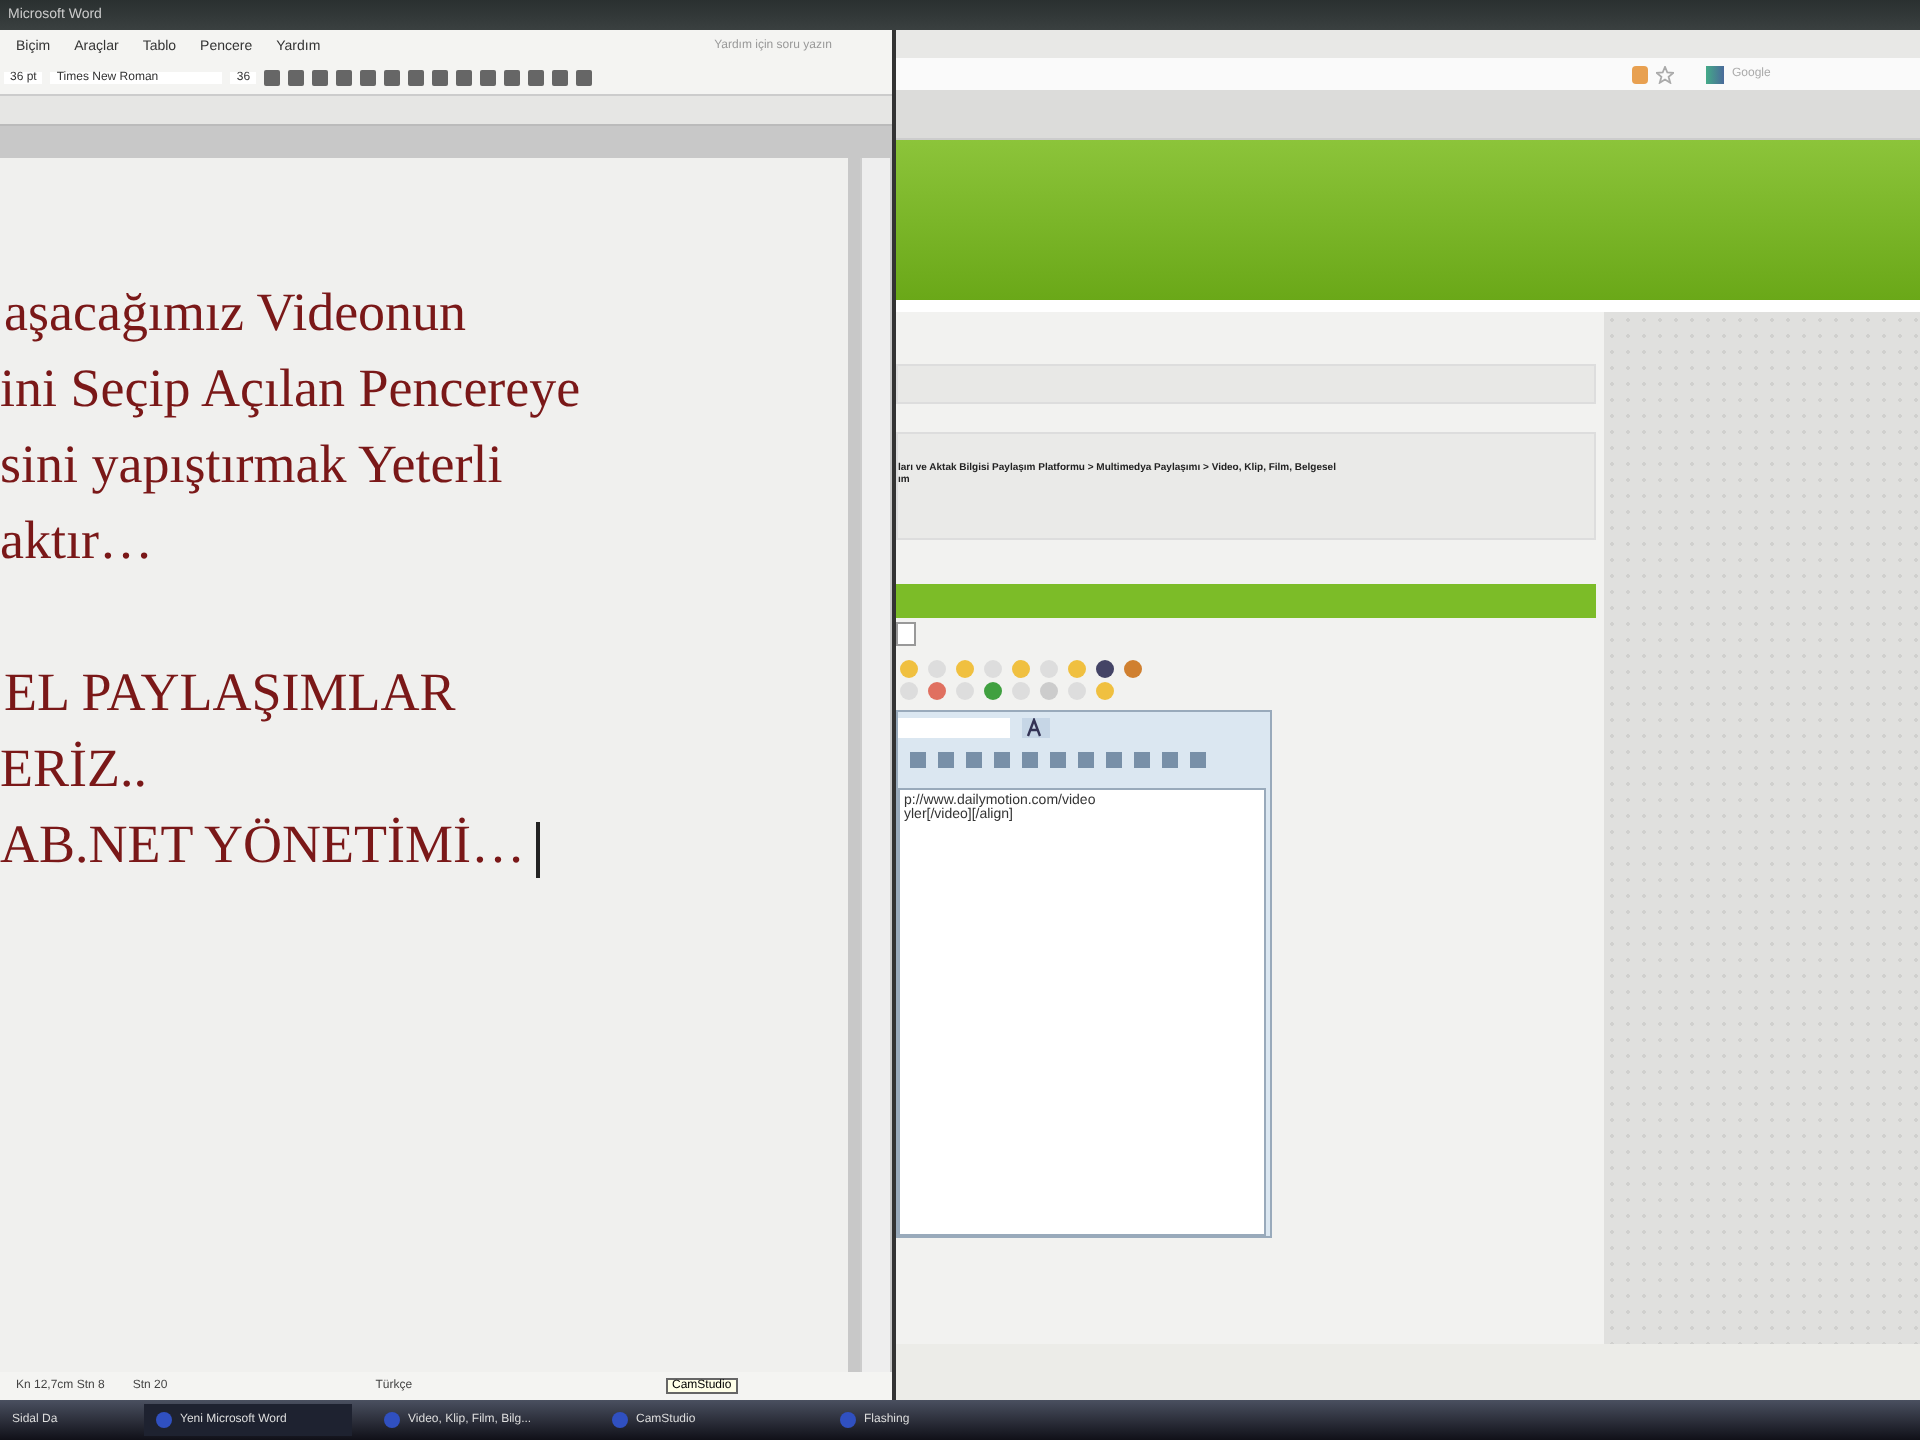  What do you see at coordinates (1640, 74) in the screenshot?
I see `feed-icon` at bounding box center [1640, 74].